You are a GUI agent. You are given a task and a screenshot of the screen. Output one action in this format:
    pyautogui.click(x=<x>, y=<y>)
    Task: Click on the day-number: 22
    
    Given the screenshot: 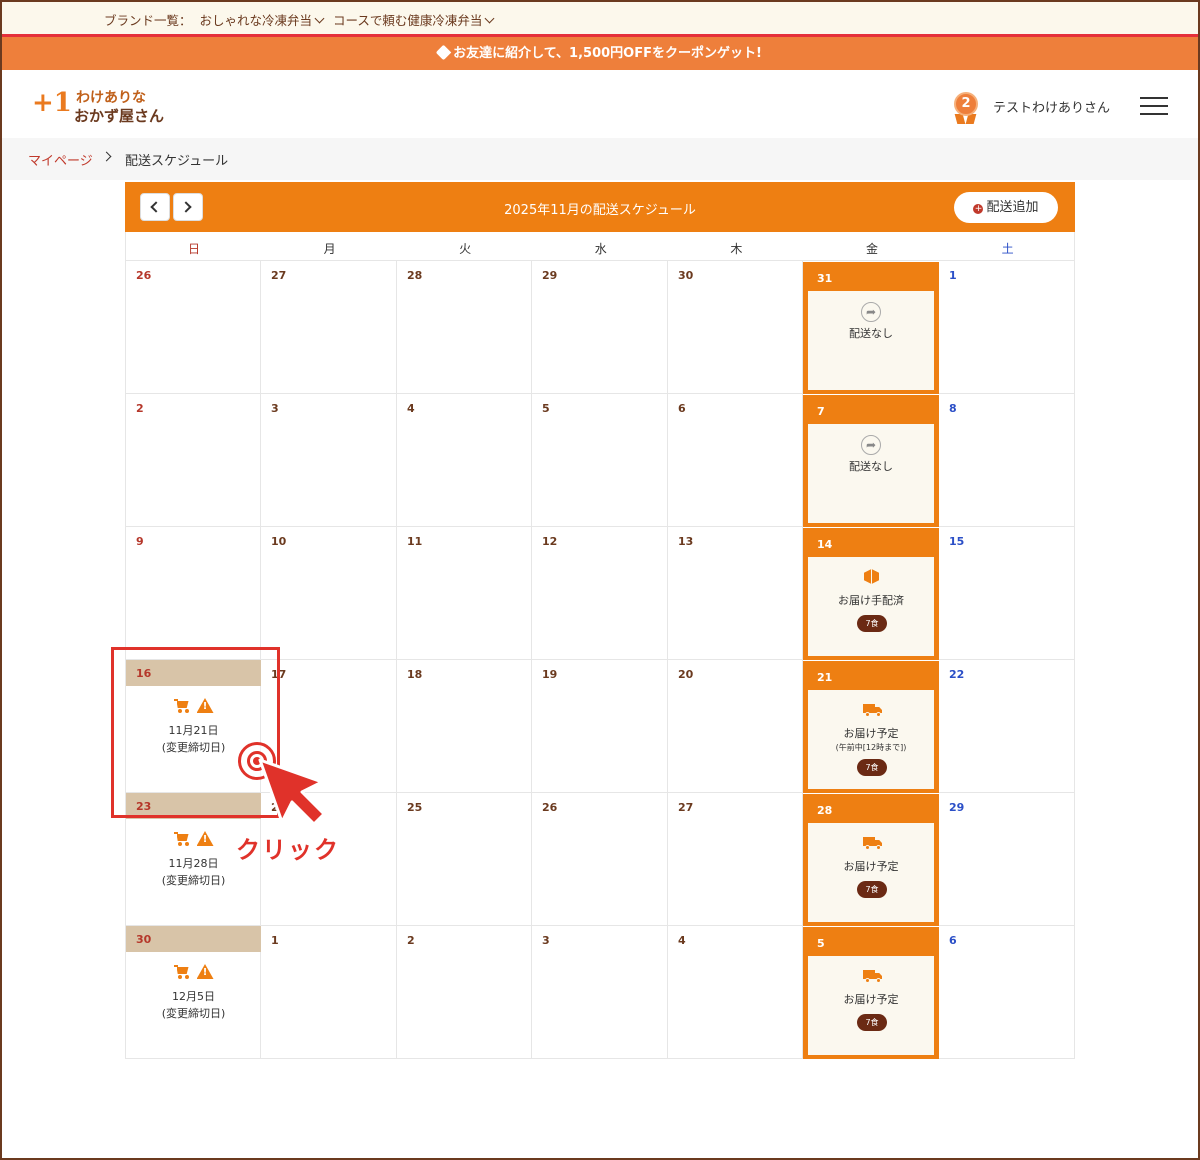 What is the action you would take?
    pyautogui.click(x=957, y=674)
    